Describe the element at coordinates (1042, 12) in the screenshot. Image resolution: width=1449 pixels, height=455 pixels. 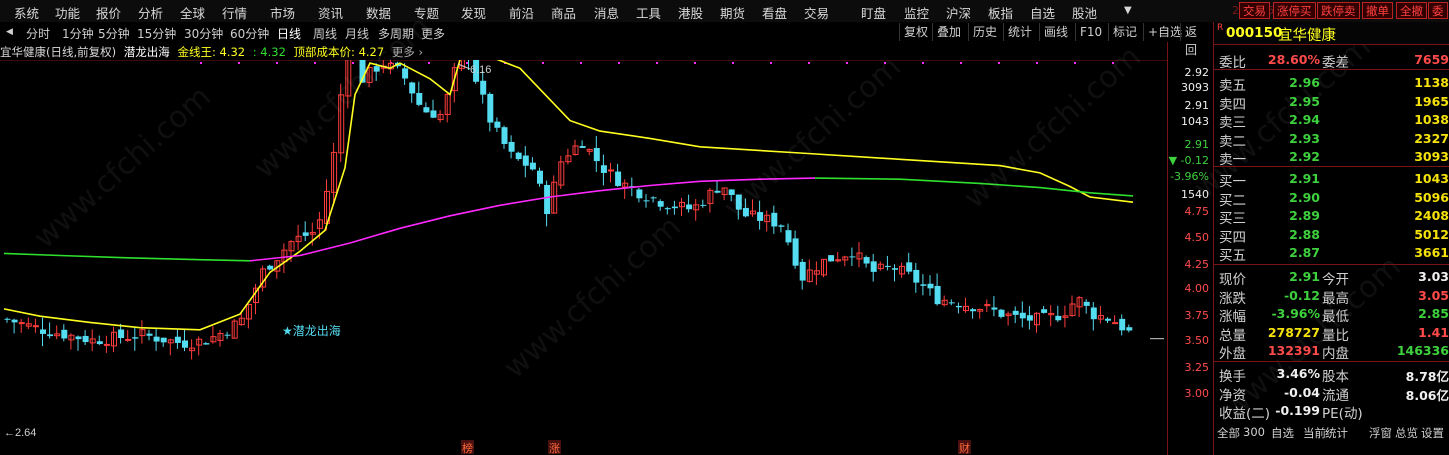
I see `menu-item: 自选` at that location.